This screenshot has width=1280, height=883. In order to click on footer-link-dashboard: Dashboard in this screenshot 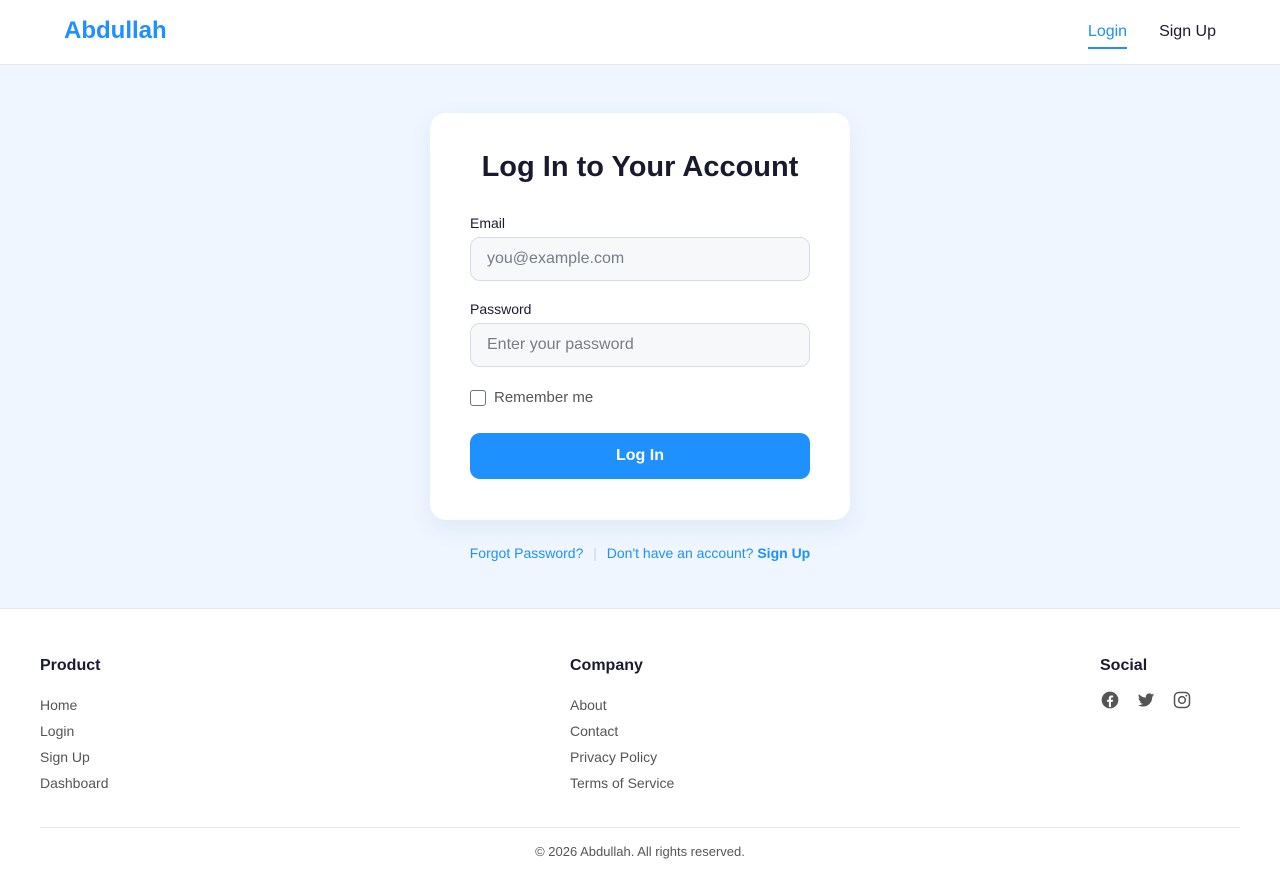, I will do `click(74, 783)`.